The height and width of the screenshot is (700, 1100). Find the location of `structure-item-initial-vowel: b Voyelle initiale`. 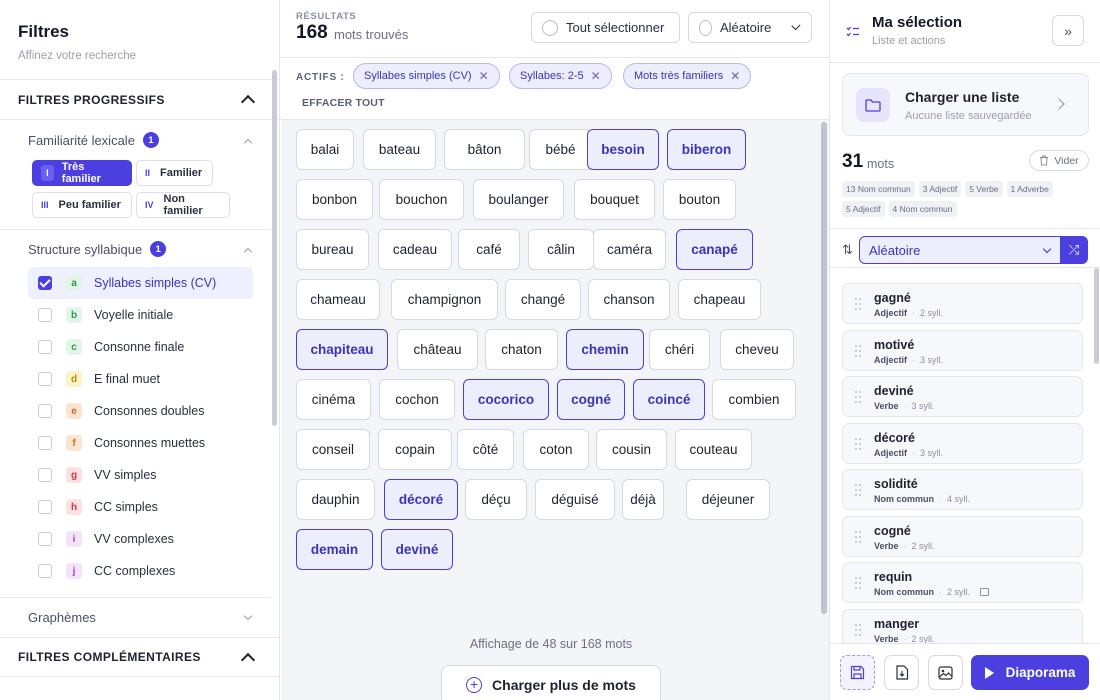

structure-item-initial-vowel: b Voyelle initiale is located at coordinates (139, 315).